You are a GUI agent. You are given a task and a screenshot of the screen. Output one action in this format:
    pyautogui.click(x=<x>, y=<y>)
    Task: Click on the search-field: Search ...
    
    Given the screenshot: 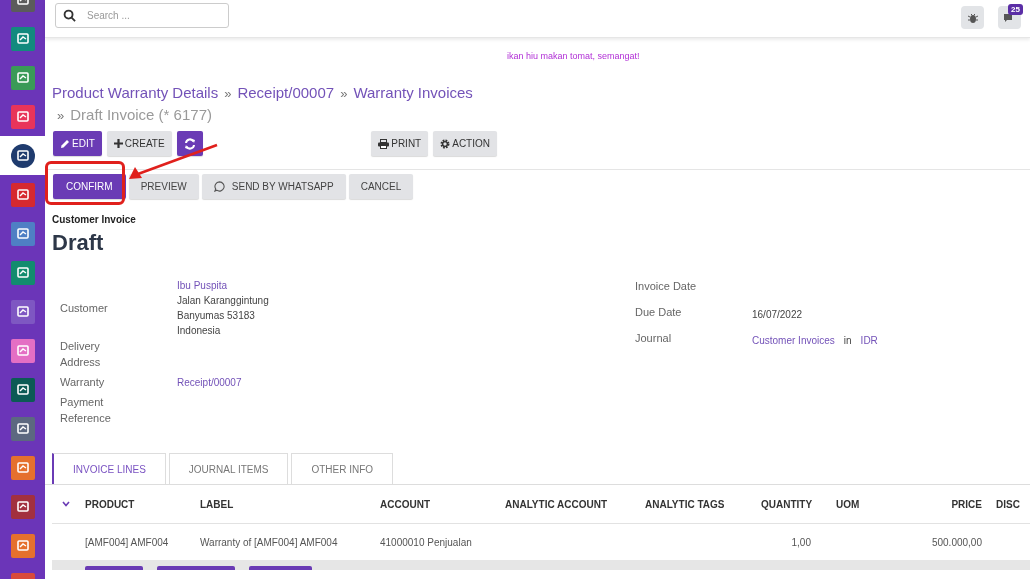 What is the action you would take?
    pyautogui.click(x=142, y=15)
    